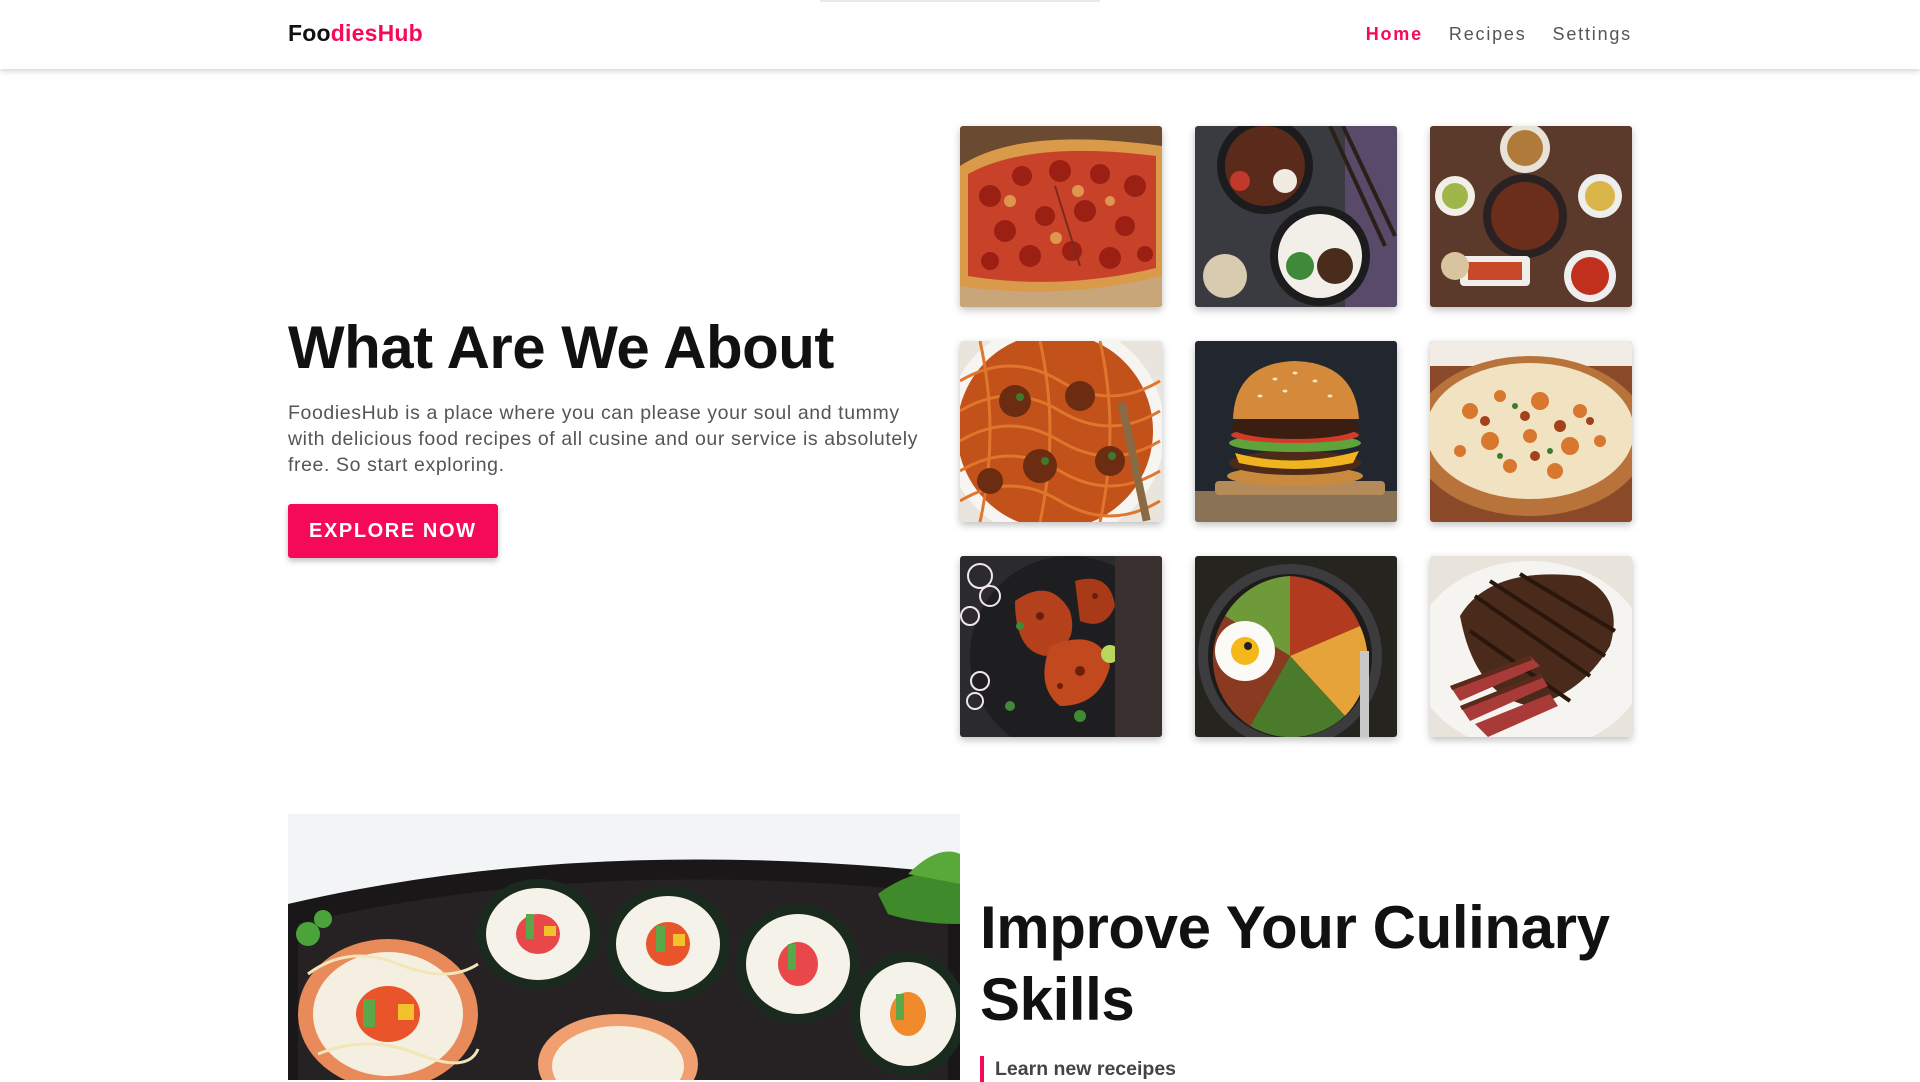 This screenshot has height=1082, width=1920. I want to click on brand-logo: FoodiesHub, so click(355, 33).